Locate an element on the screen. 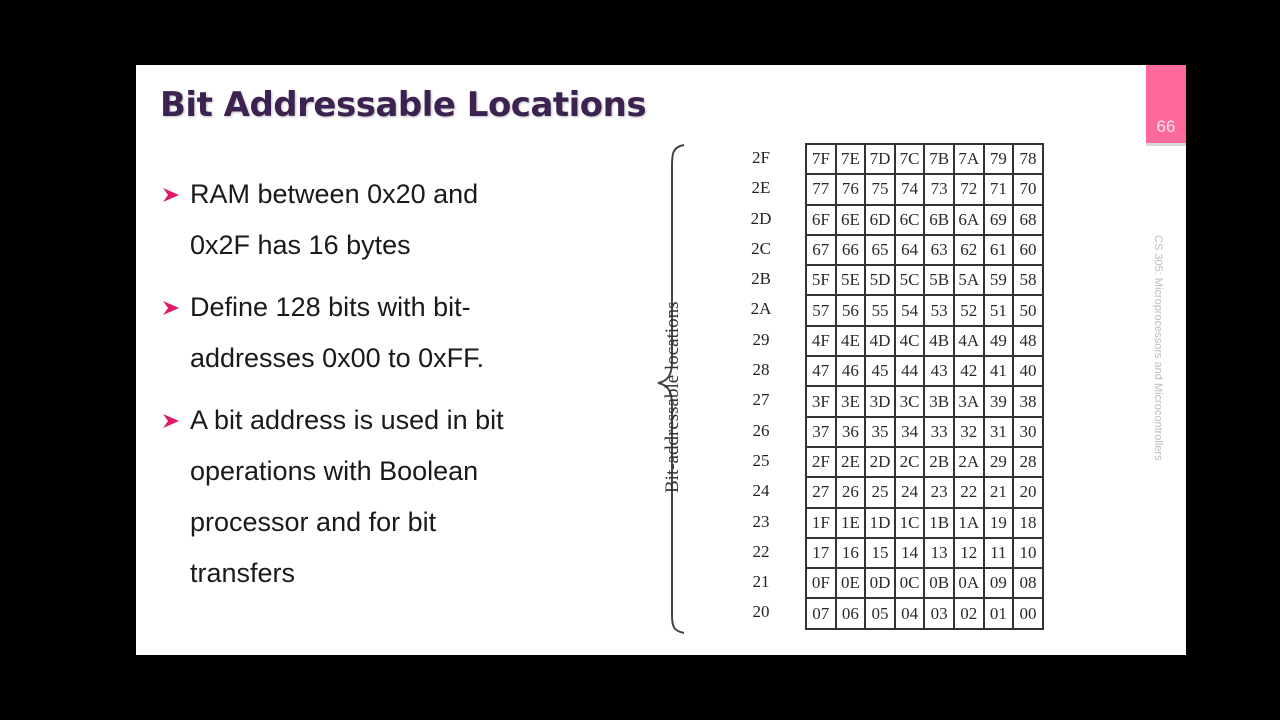 The image size is (1280, 720). bit-cell: 1C is located at coordinates (909, 522).